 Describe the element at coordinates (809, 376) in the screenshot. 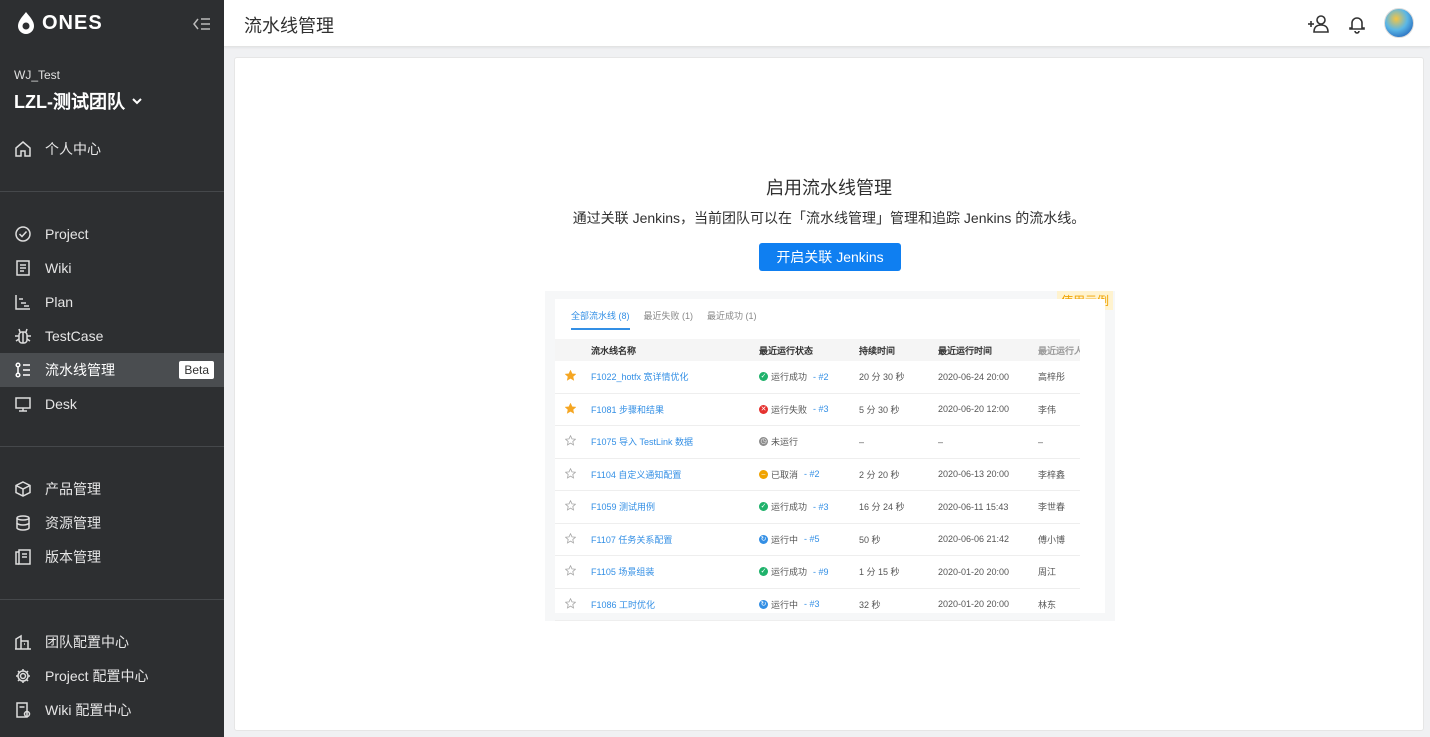

I see `run-status: ✓ 运行成功 - #2` at that location.